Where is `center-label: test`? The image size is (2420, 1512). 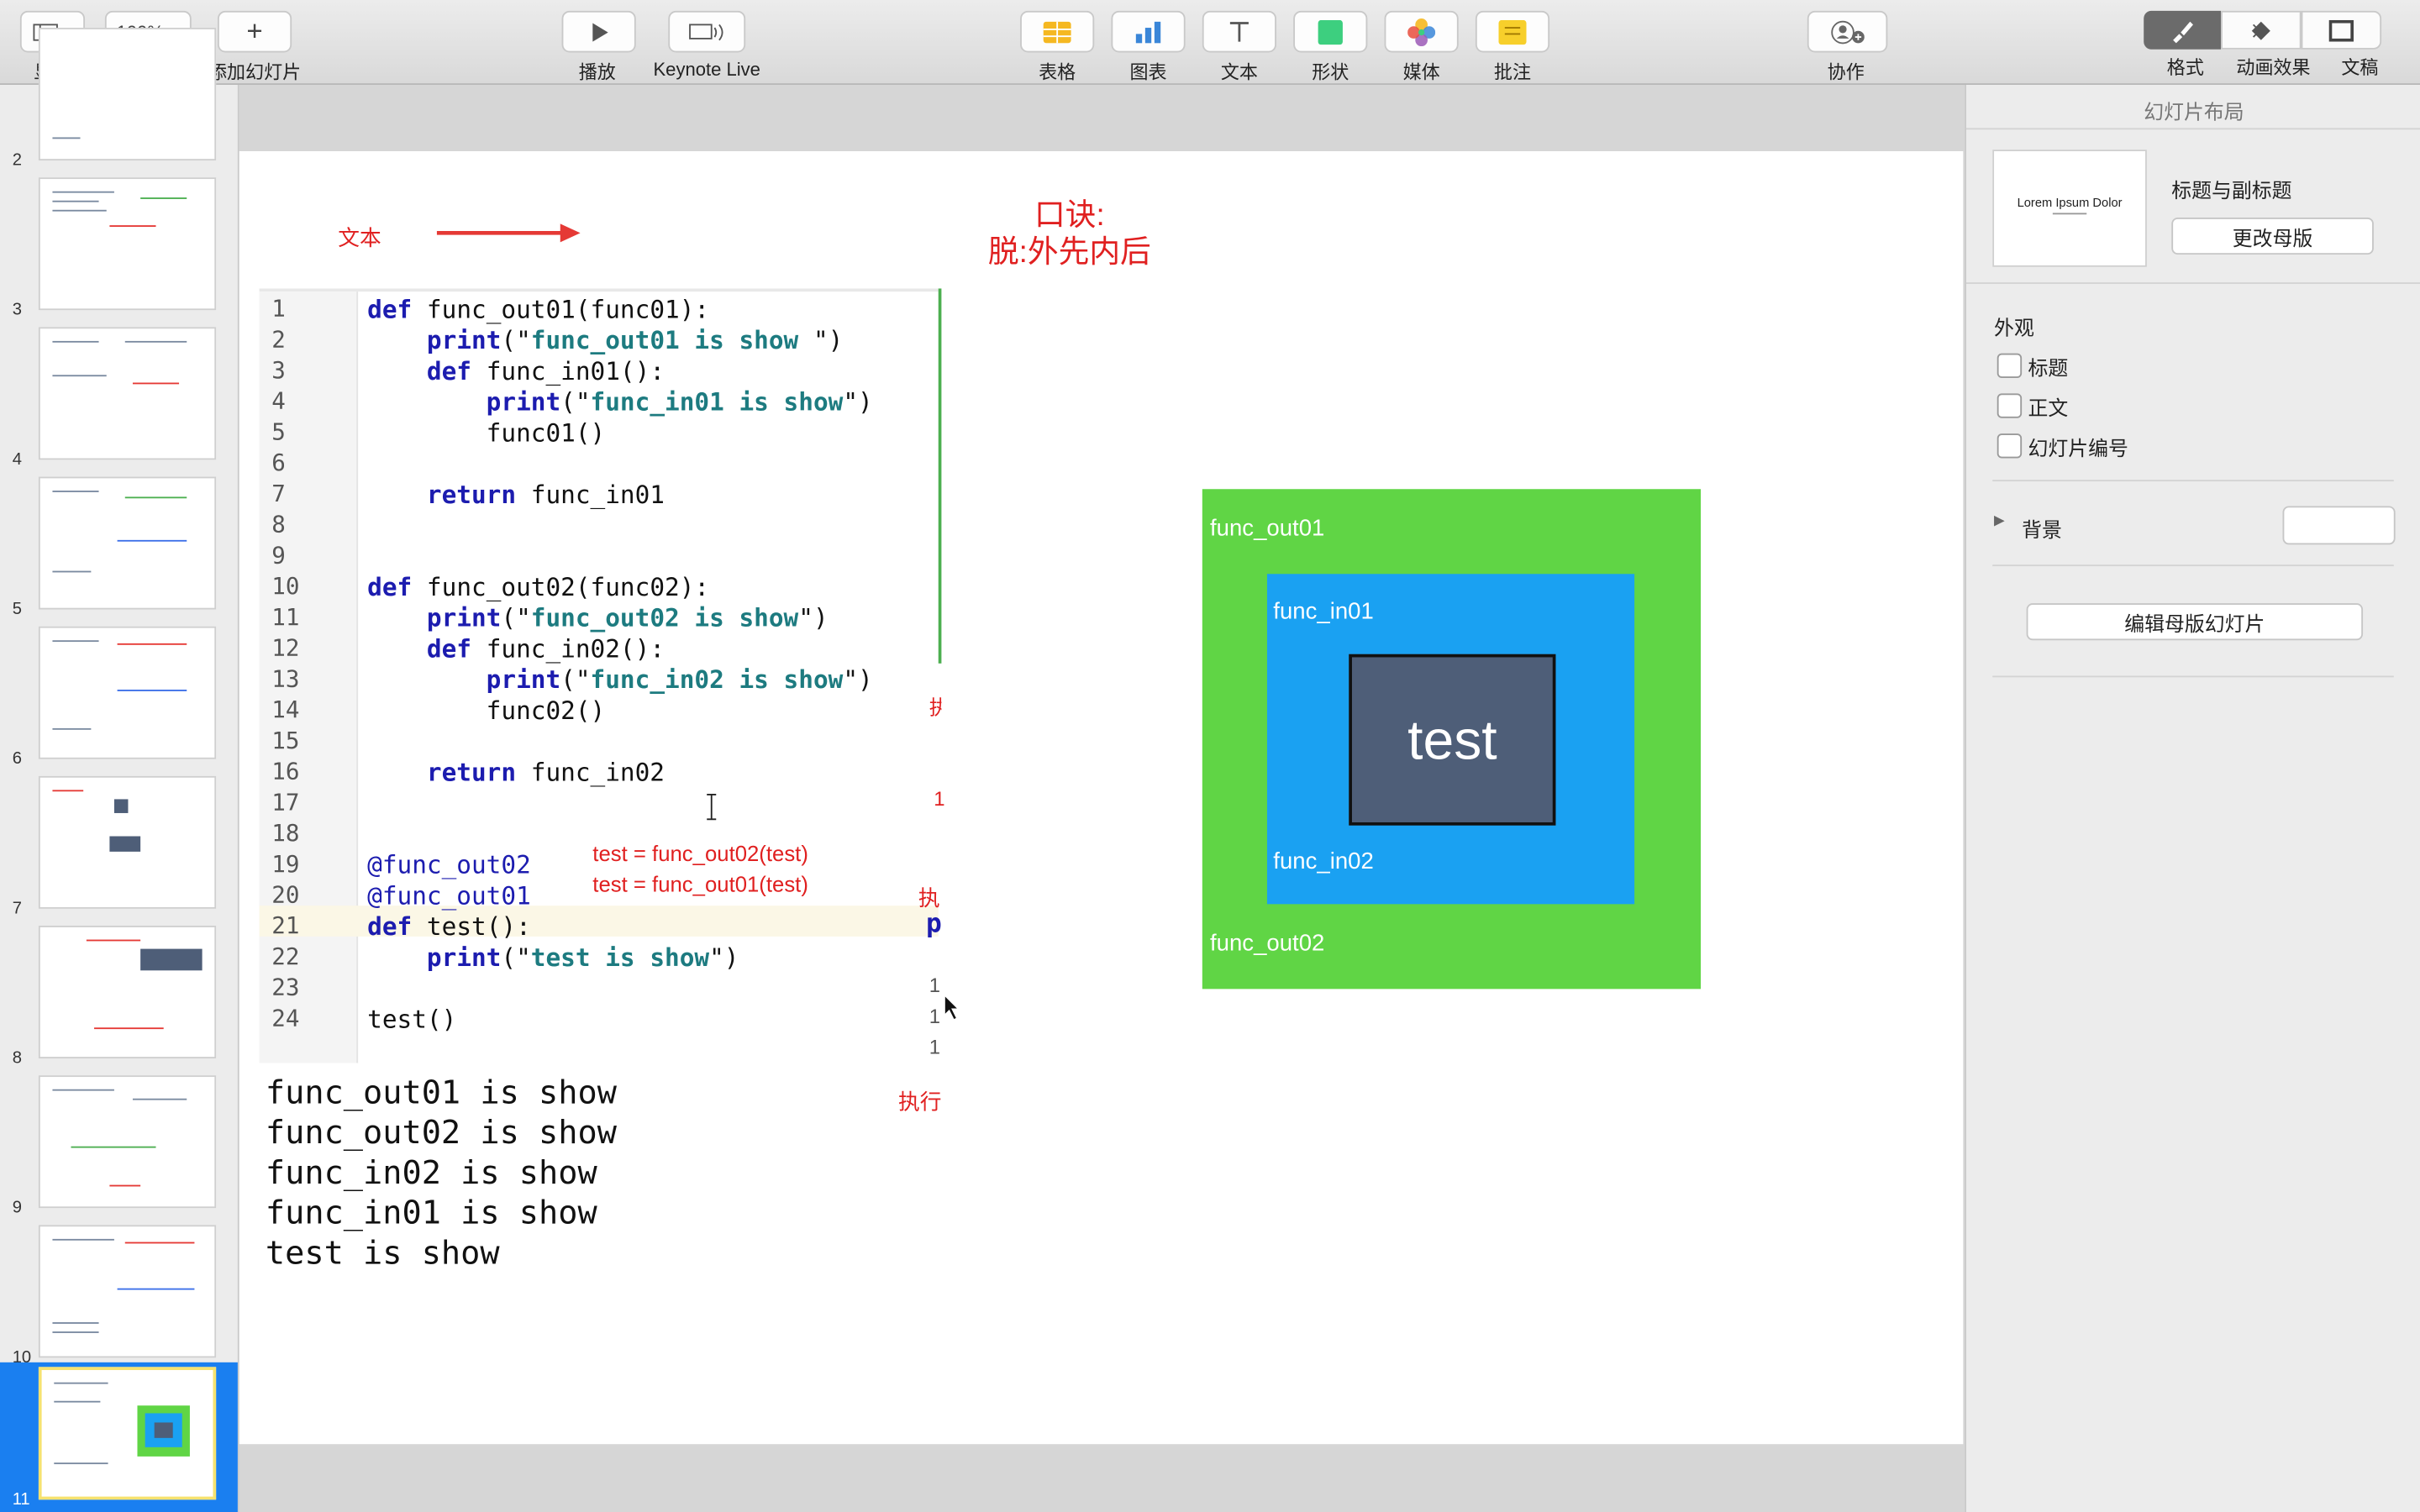
center-label: test is located at coordinates (1452, 739).